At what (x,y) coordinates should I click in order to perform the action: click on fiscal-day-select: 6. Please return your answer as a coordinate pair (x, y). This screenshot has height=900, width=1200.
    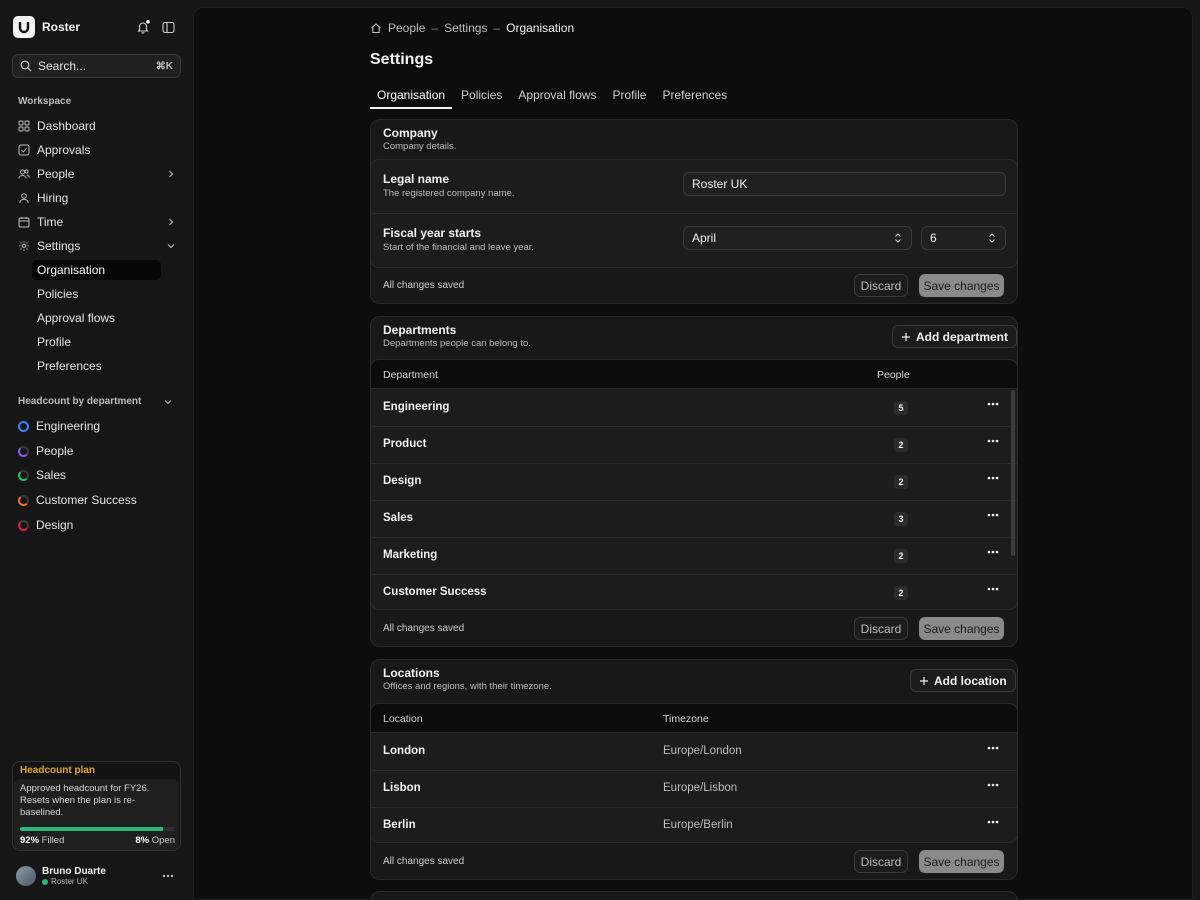
    Looking at the image, I should click on (963, 238).